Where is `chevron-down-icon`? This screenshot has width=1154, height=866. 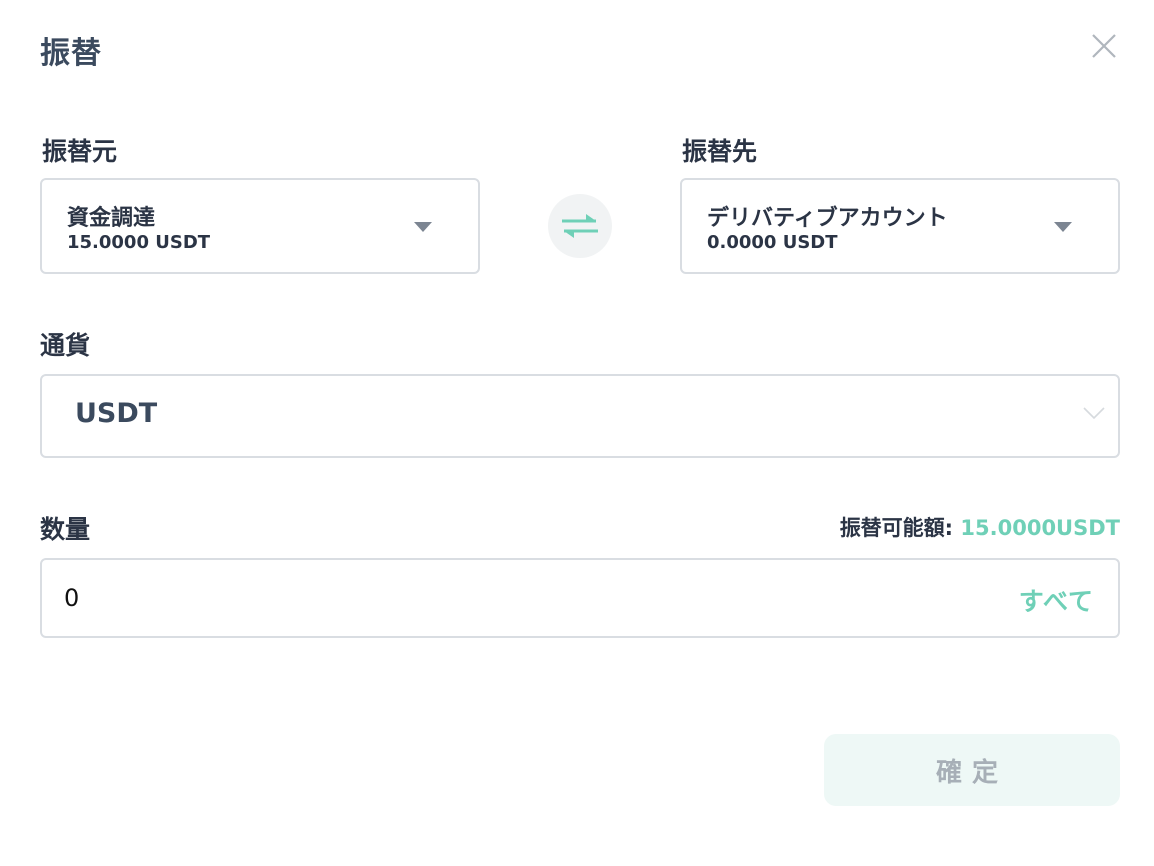 chevron-down-icon is located at coordinates (1094, 413).